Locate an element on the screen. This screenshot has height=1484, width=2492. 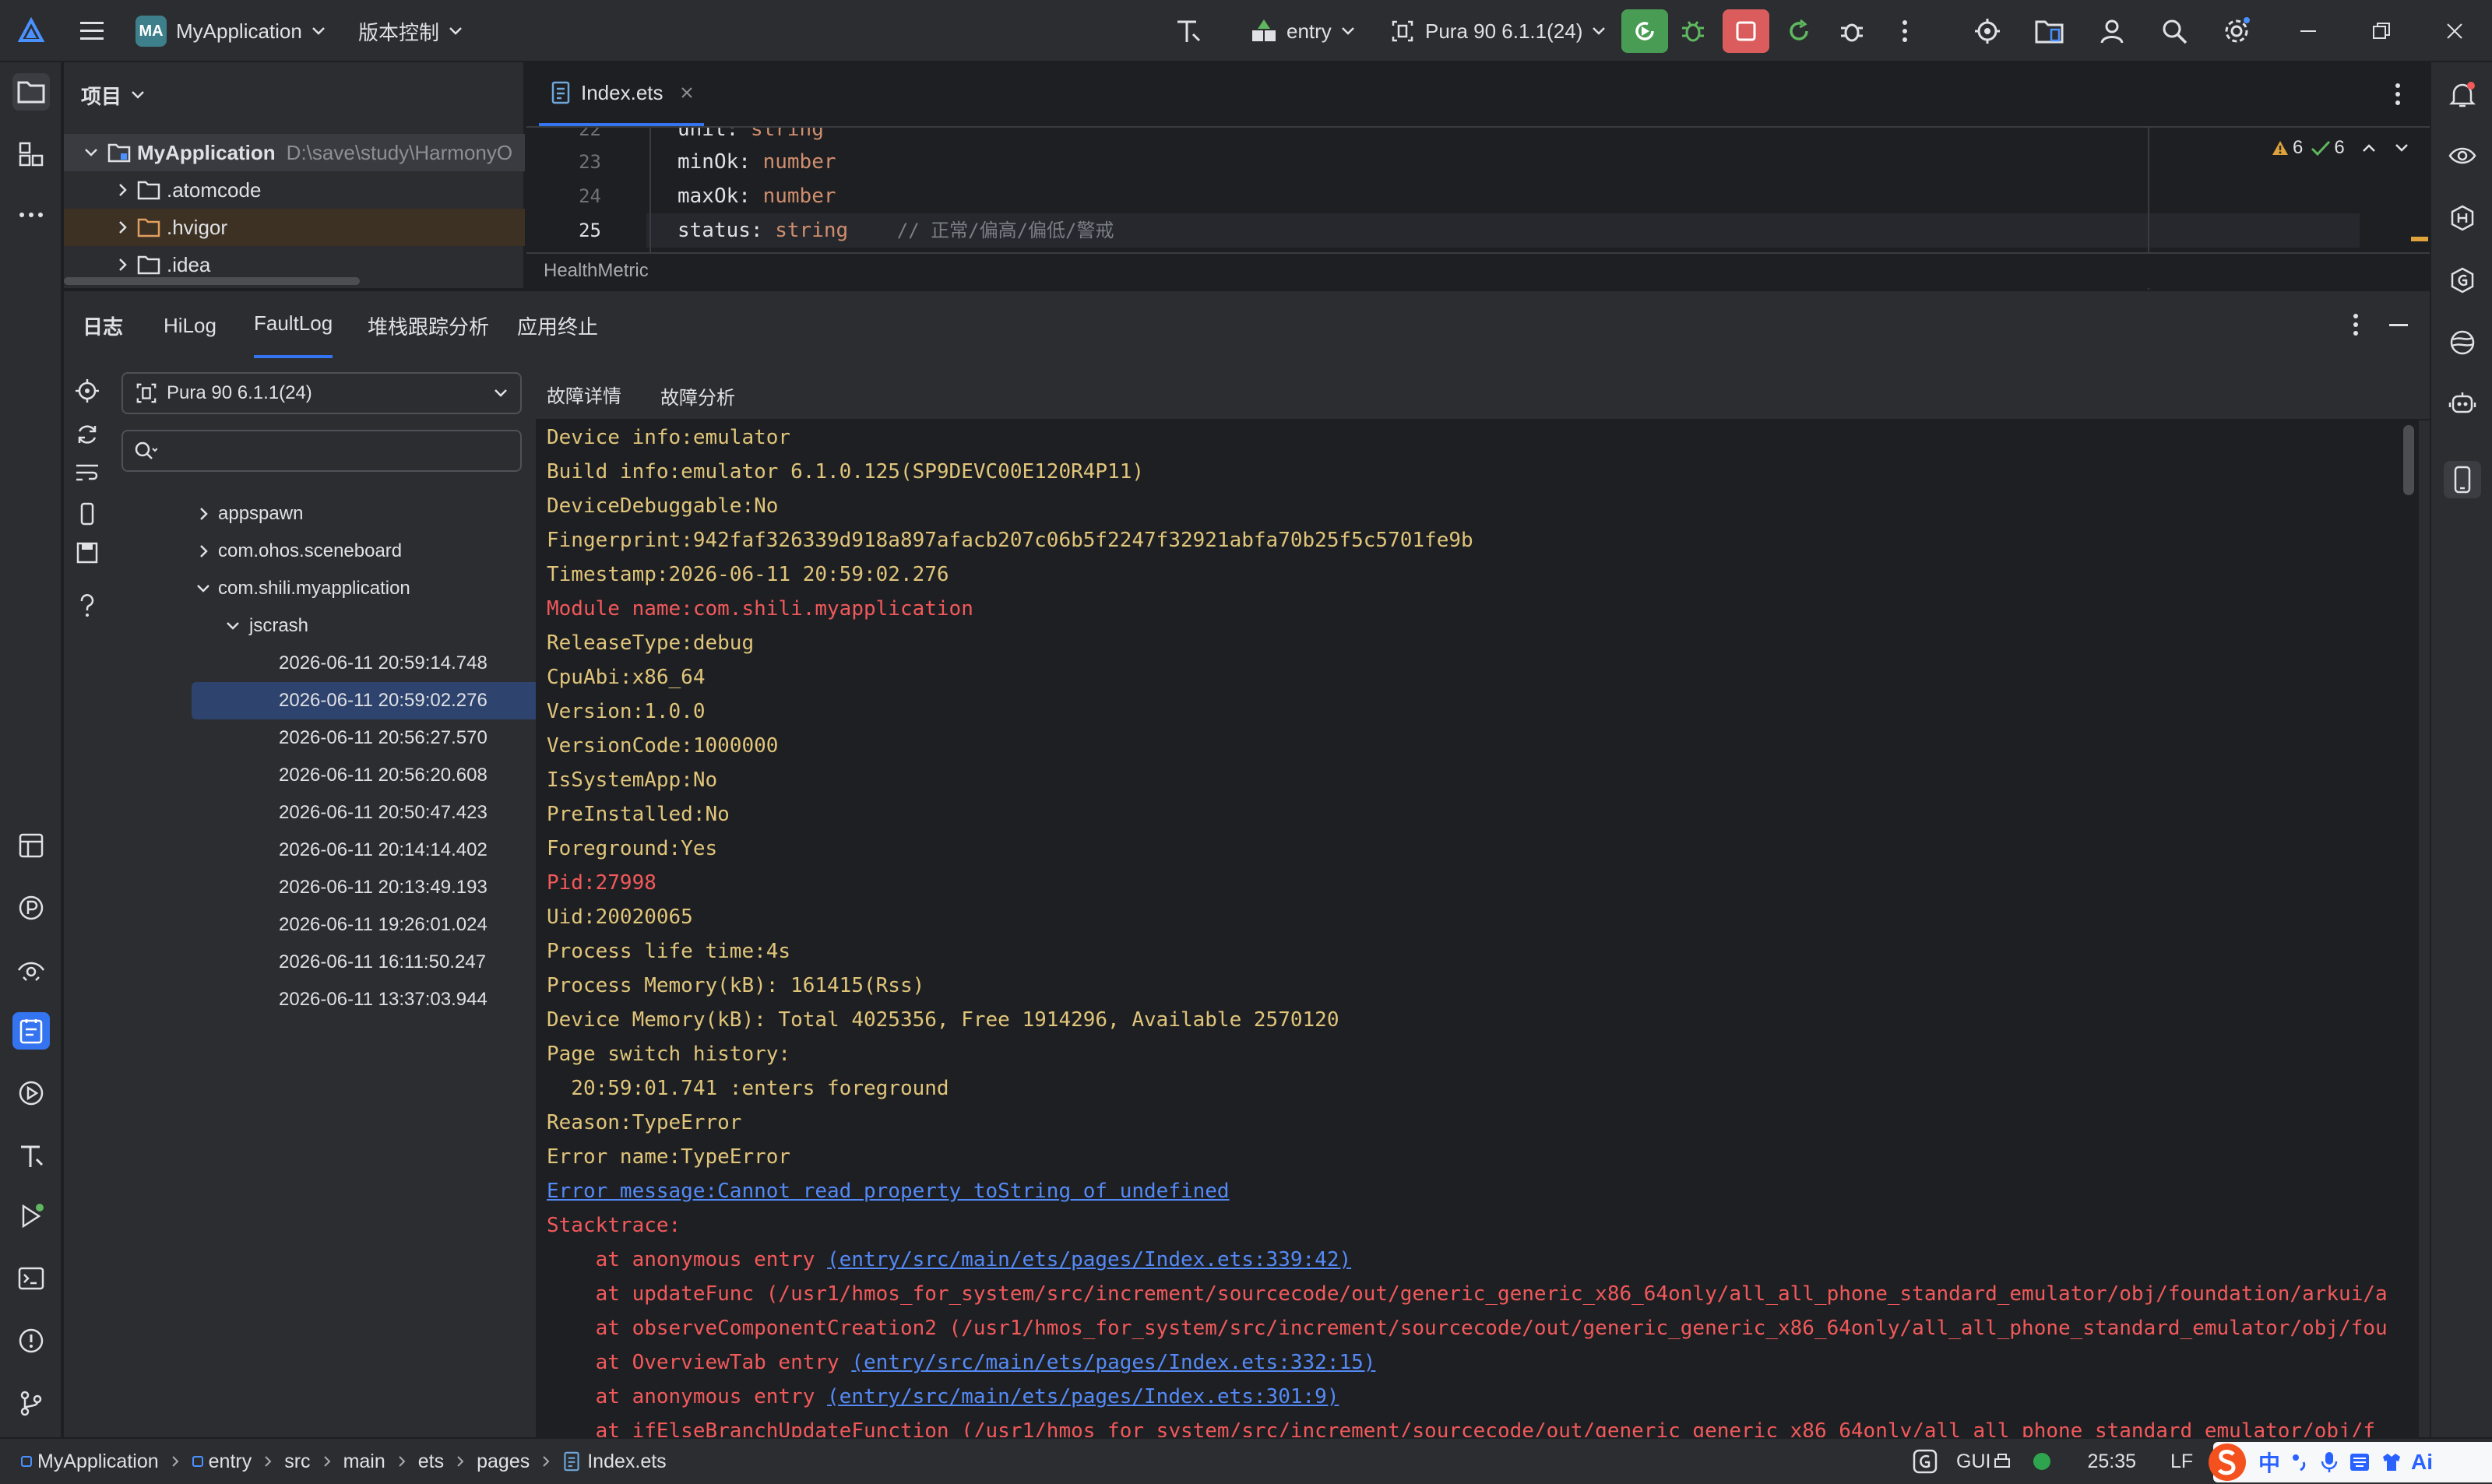
codegenie-icon is located at coordinates (1188, 31).